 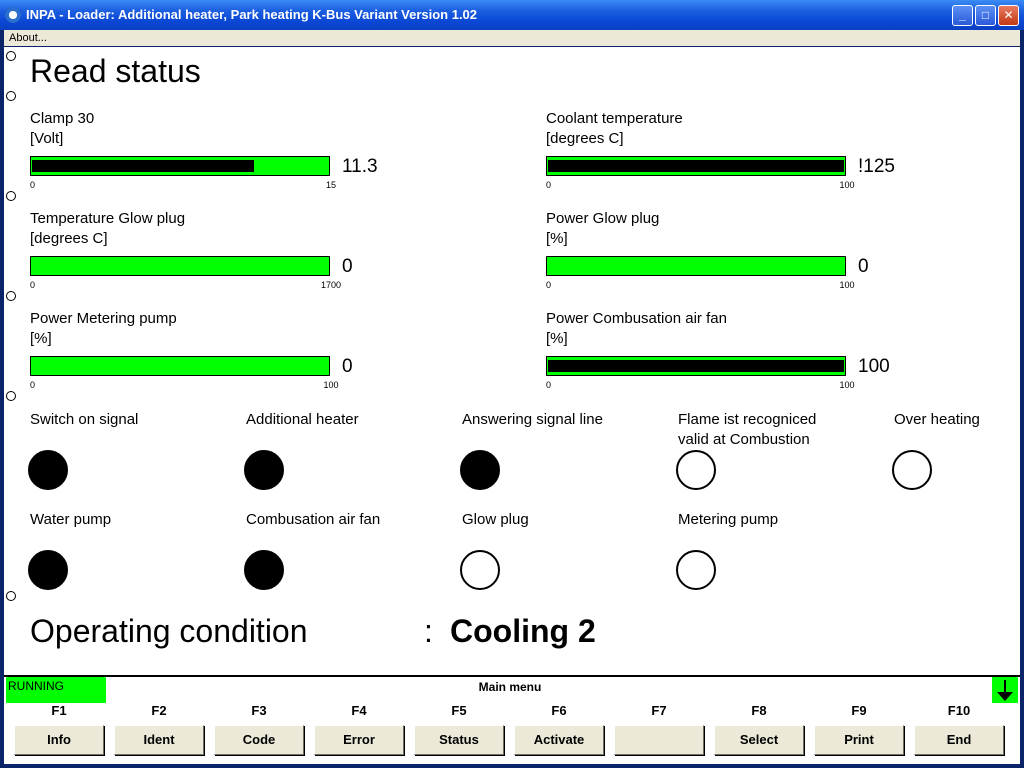 What do you see at coordinates (585, 138) in the screenshot?
I see `gauge-unit: [degrees C]` at bounding box center [585, 138].